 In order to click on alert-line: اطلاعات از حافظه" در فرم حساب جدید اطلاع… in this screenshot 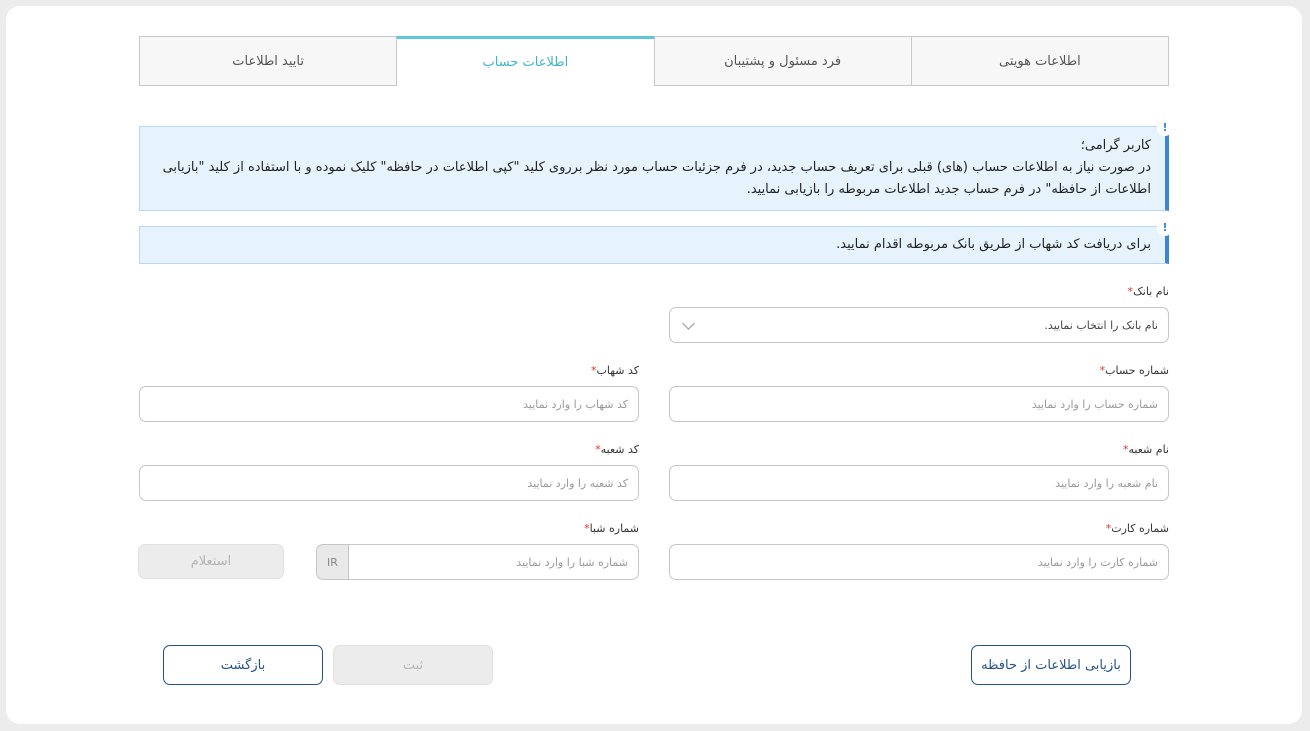, I will do `click(948, 189)`.